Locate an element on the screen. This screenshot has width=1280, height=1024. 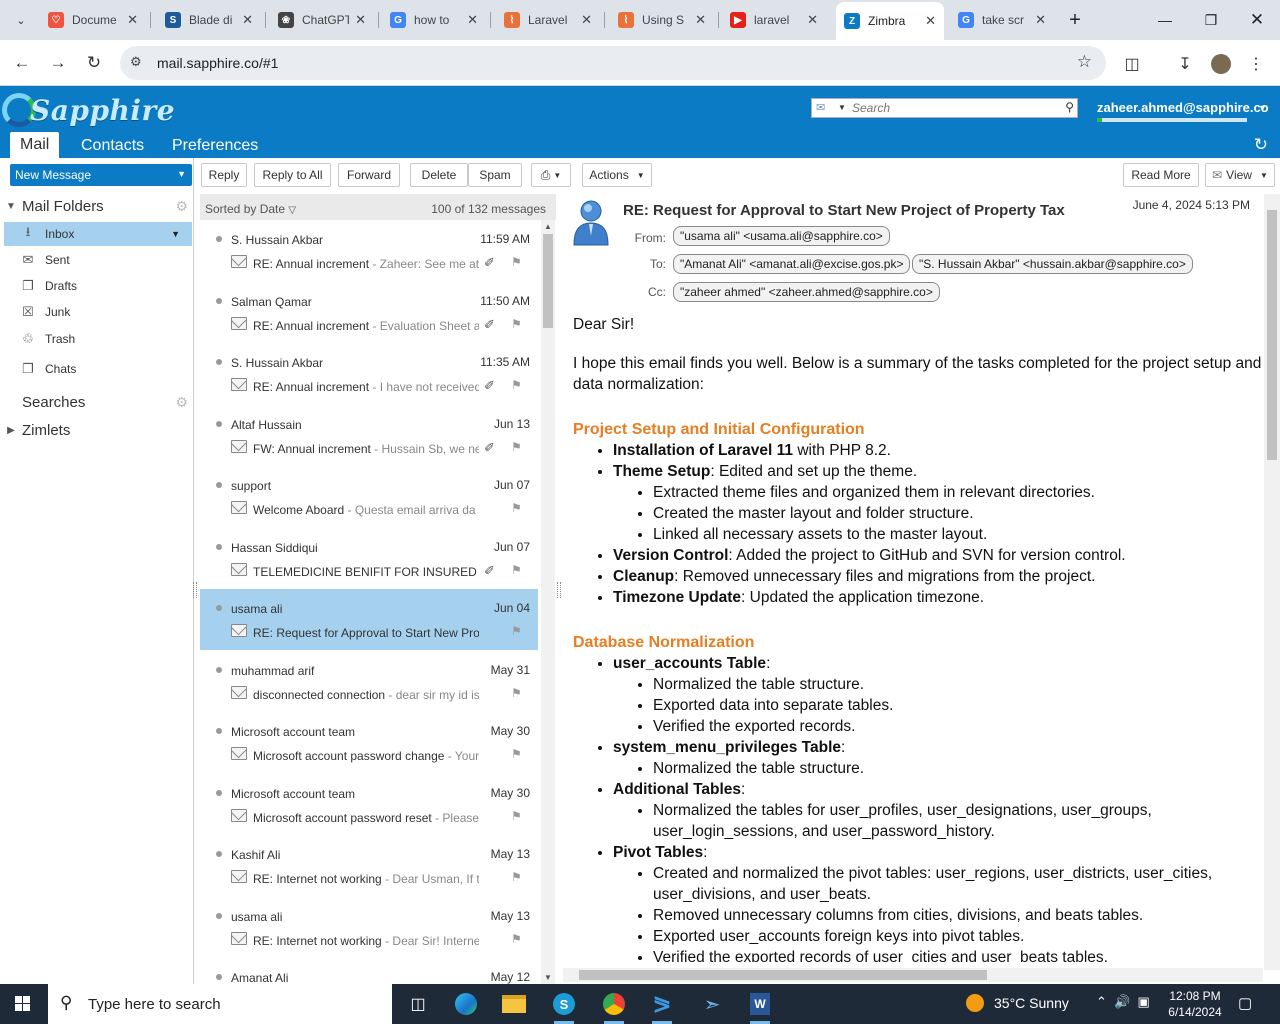
new-message-button: New Message ▼ is located at coordinates (101, 175).